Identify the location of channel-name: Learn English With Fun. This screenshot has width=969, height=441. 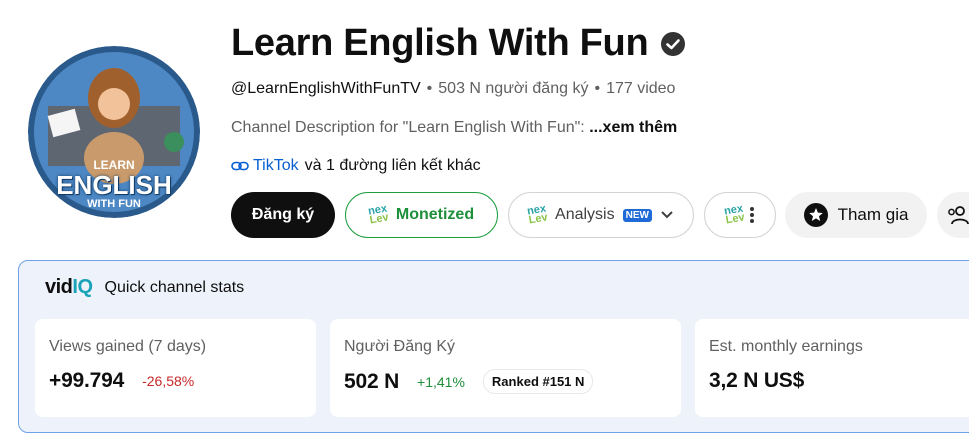
(440, 43).